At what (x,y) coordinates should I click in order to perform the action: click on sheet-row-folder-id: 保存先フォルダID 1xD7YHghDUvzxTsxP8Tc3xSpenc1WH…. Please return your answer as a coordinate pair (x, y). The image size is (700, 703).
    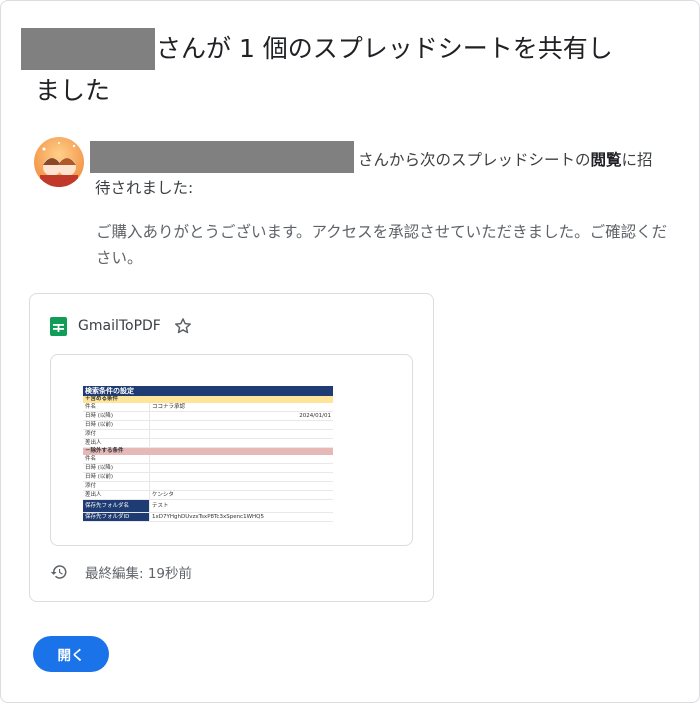
    Looking at the image, I should click on (208, 517).